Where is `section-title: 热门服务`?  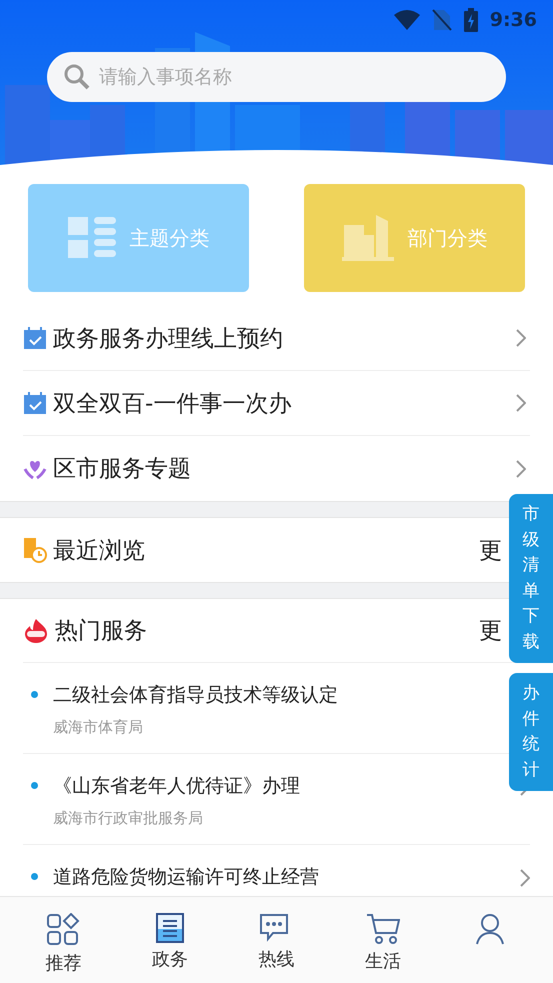 section-title: 热门服务 is located at coordinates (101, 631).